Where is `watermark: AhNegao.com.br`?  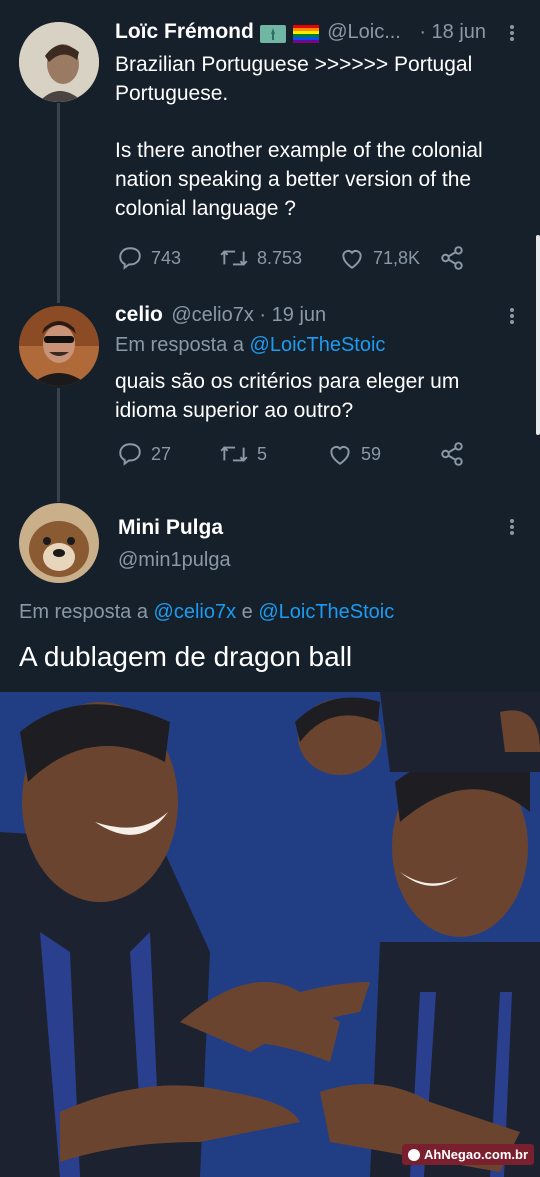
watermark: AhNegao.com.br is located at coordinates (467, 1154).